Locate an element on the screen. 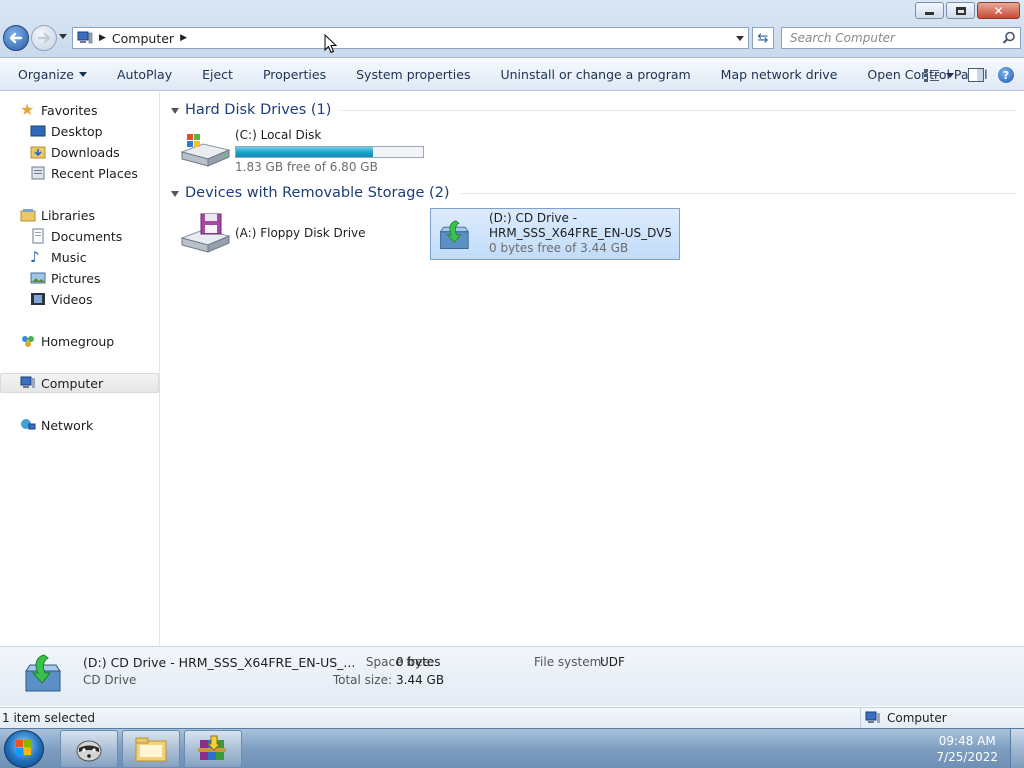 Image resolution: width=1024 pixels, height=768 pixels. hard-disk-icon is located at coordinates (205, 150).